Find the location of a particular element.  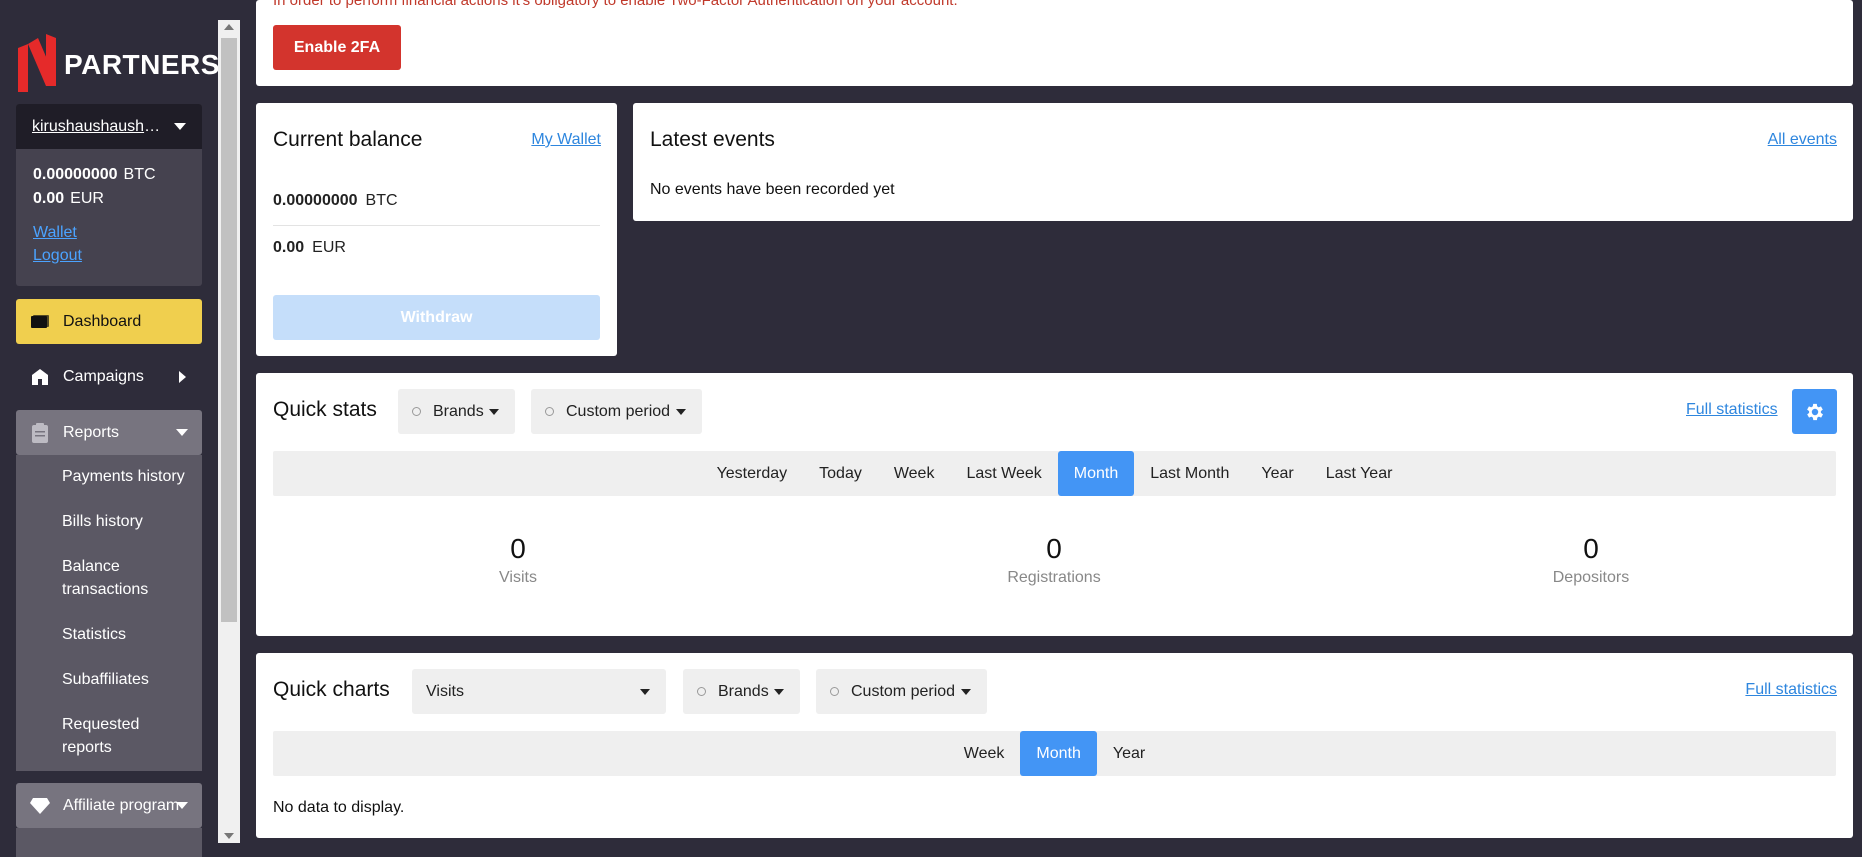

account-eur-amount: 0.00 is located at coordinates (49, 198).